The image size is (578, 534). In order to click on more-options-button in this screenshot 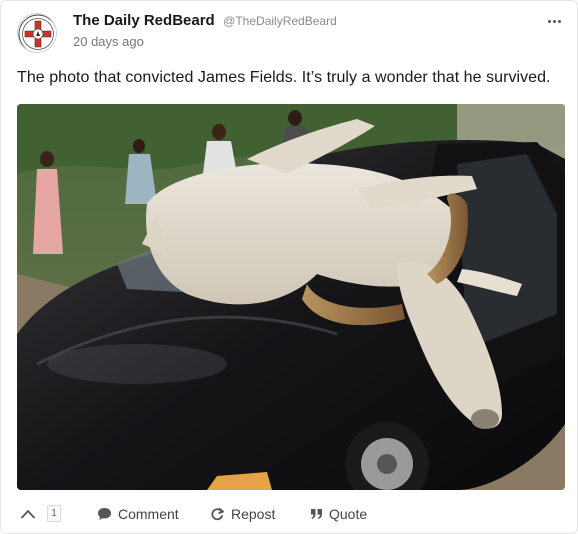, I will do `click(554, 21)`.